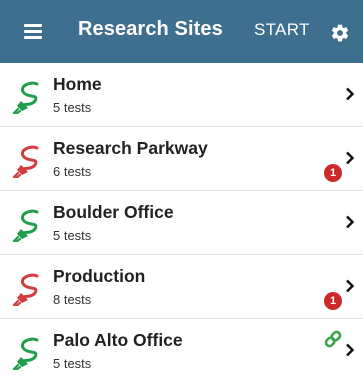  What do you see at coordinates (72, 171) in the screenshot?
I see `test-count: 6 tests` at bounding box center [72, 171].